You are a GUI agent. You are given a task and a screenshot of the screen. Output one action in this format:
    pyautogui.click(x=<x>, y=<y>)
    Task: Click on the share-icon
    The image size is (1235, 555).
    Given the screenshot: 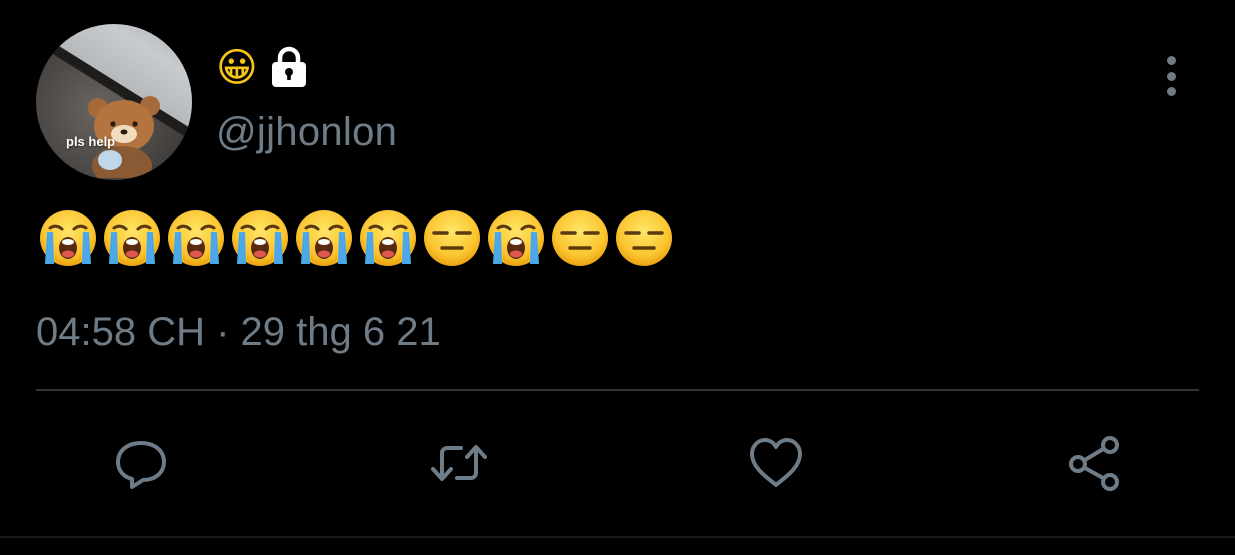 What is the action you would take?
    pyautogui.click(x=1094, y=463)
    